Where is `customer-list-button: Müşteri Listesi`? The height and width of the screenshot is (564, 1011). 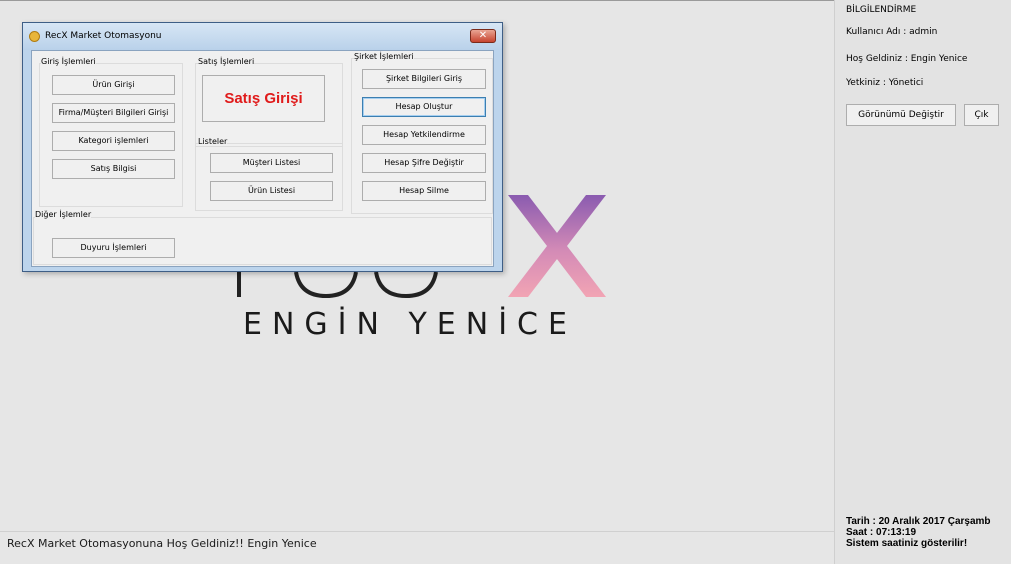 customer-list-button: Müşteri Listesi is located at coordinates (271, 163).